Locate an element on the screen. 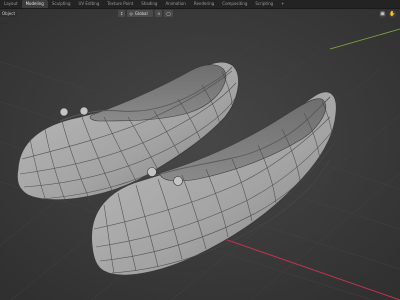  transform-orientation-label: Global is located at coordinates (141, 13).